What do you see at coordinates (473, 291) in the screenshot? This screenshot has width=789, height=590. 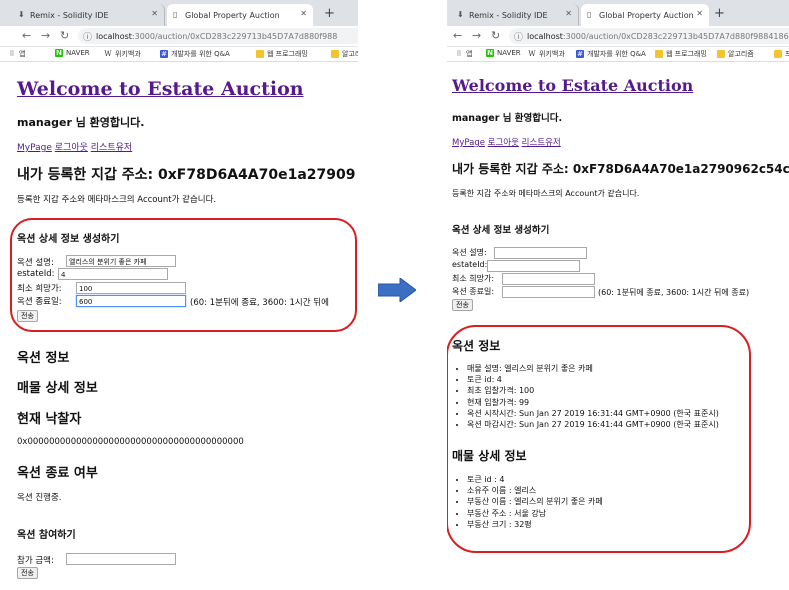 I see `field-label-end-date: 옥션 종료일:` at bounding box center [473, 291].